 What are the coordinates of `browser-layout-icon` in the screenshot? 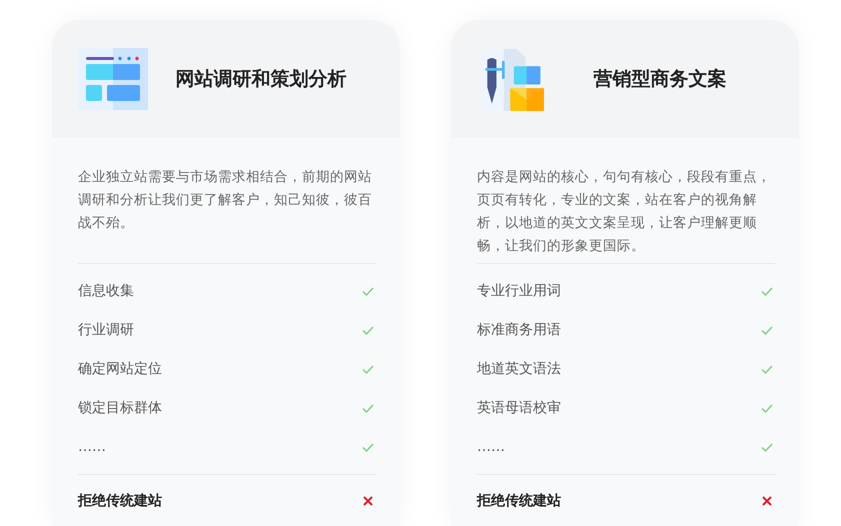 It's located at (113, 79).